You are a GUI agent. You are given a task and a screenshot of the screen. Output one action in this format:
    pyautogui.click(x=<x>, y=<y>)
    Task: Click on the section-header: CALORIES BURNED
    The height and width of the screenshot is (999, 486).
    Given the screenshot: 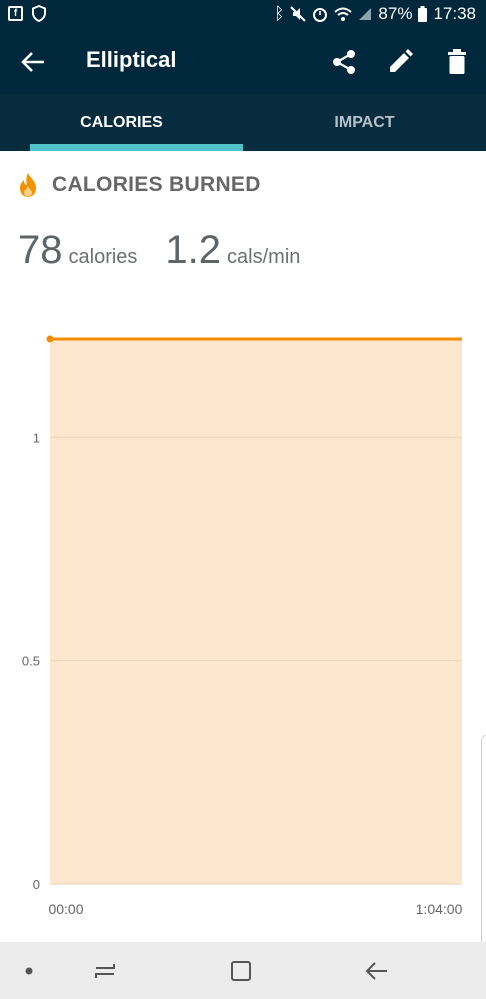 What is the action you would take?
    pyautogui.click(x=139, y=185)
    